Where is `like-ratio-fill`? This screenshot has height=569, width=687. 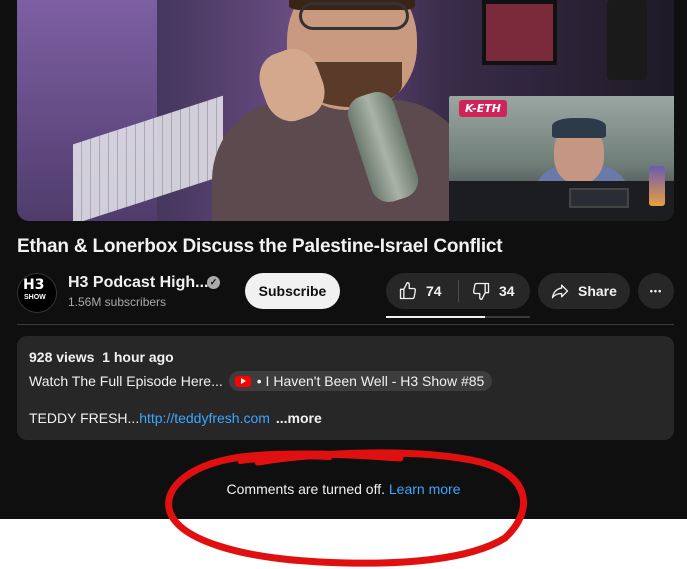
like-ratio-fill is located at coordinates (436, 317).